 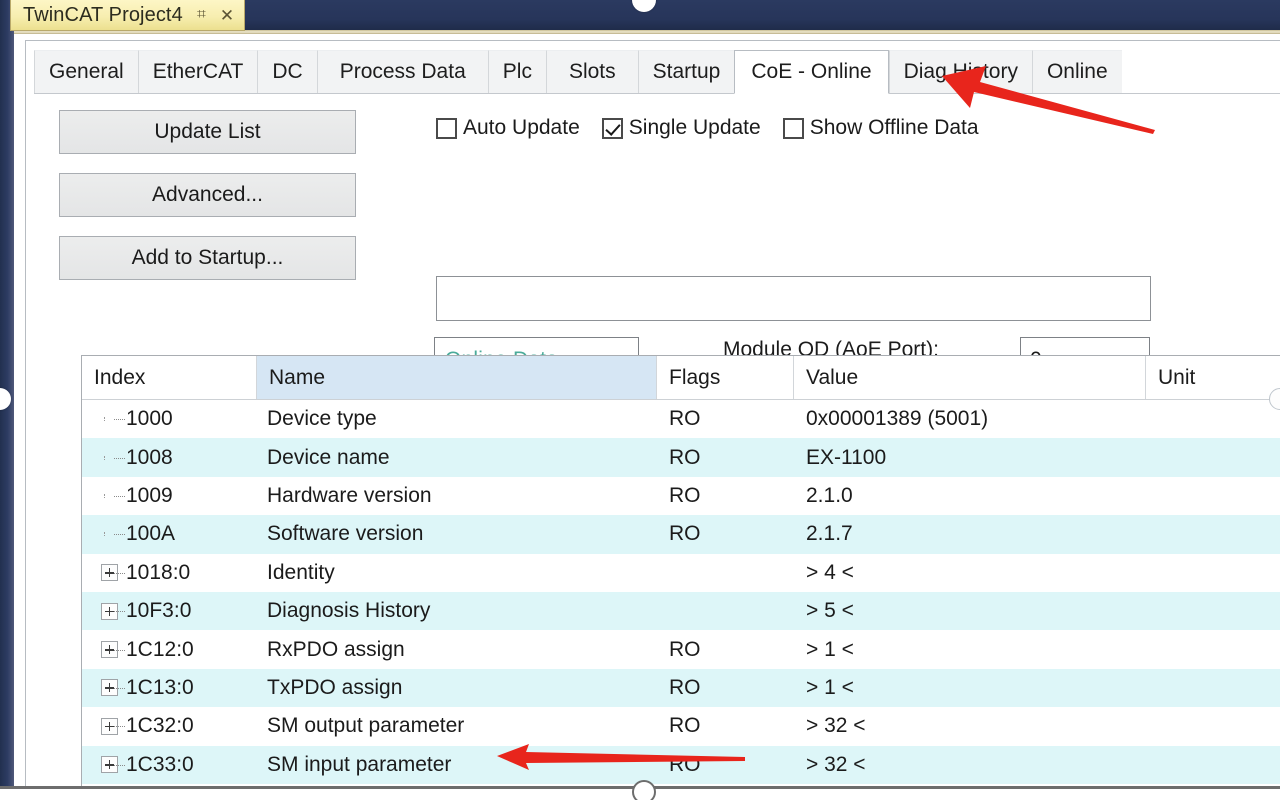 What do you see at coordinates (681, 764) in the screenshot?
I see `table-row: 1C33:0 SM input parameter RO > 32 <` at bounding box center [681, 764].